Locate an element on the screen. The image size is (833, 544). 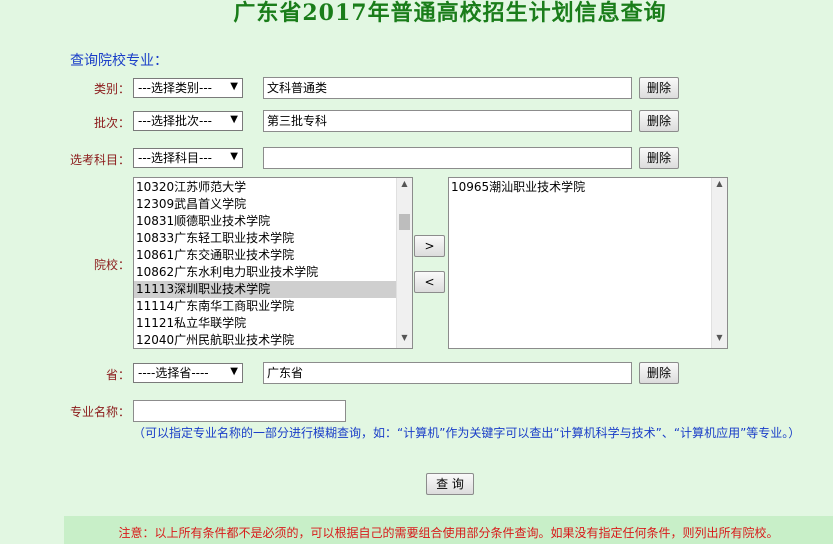
school-option: 11114广东南华工商职业学院 is located at coordinates (265, 306).